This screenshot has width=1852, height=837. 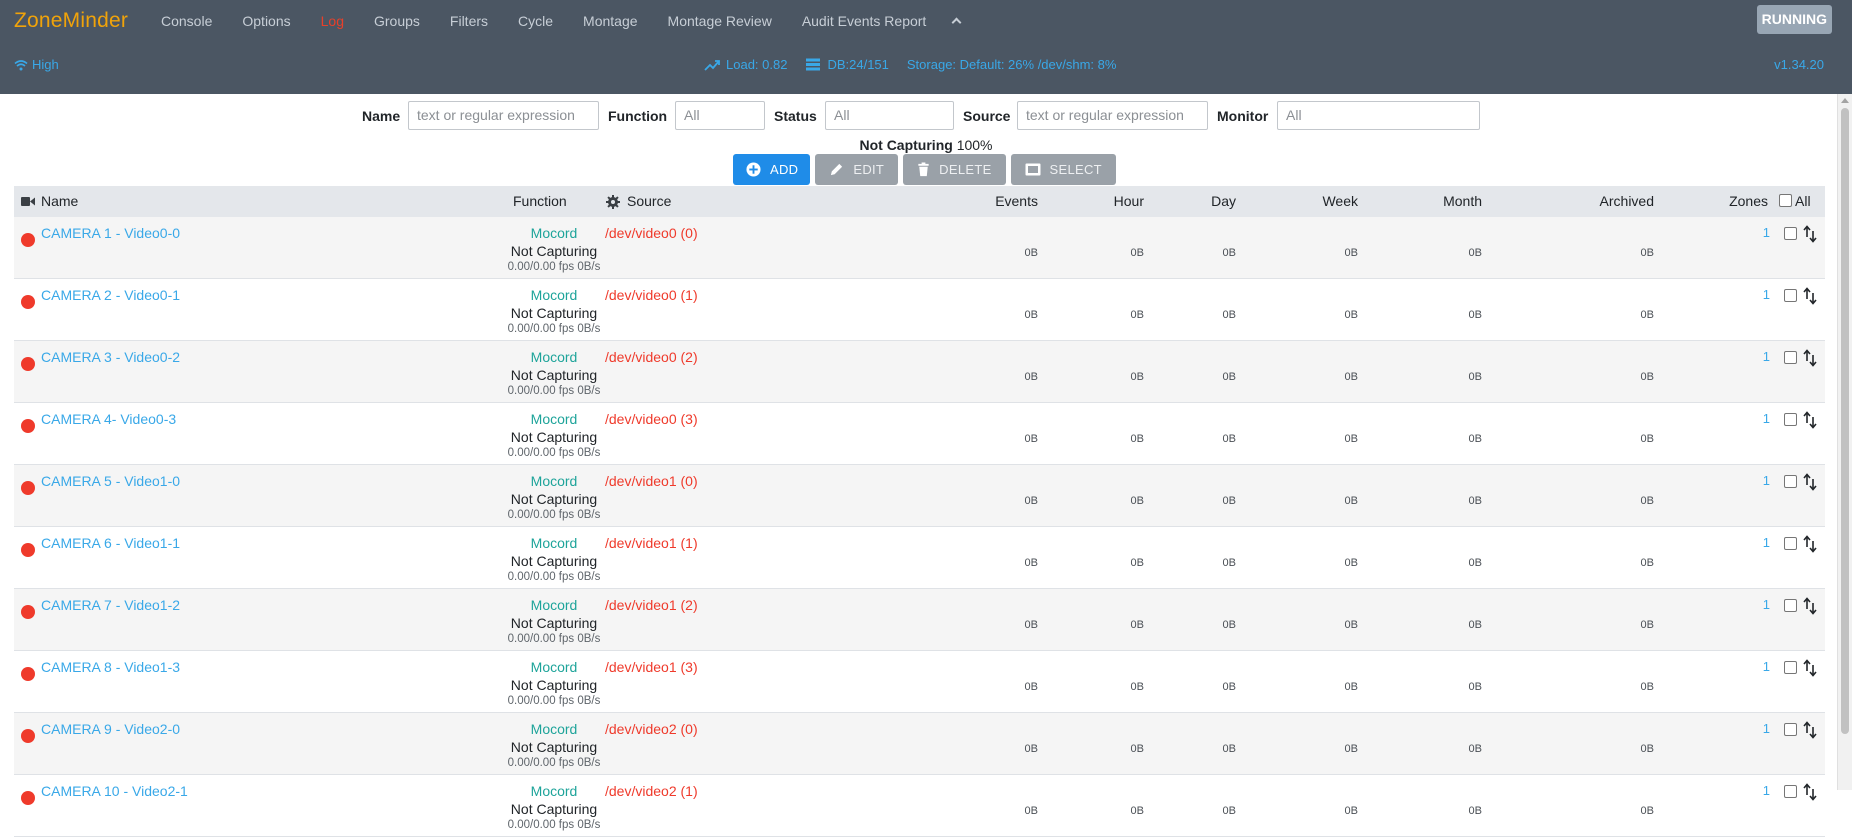 What do you see at coordinates (540, 201) in the screenshot?
I see `col-function: Function` at bounding box center [540, 201].